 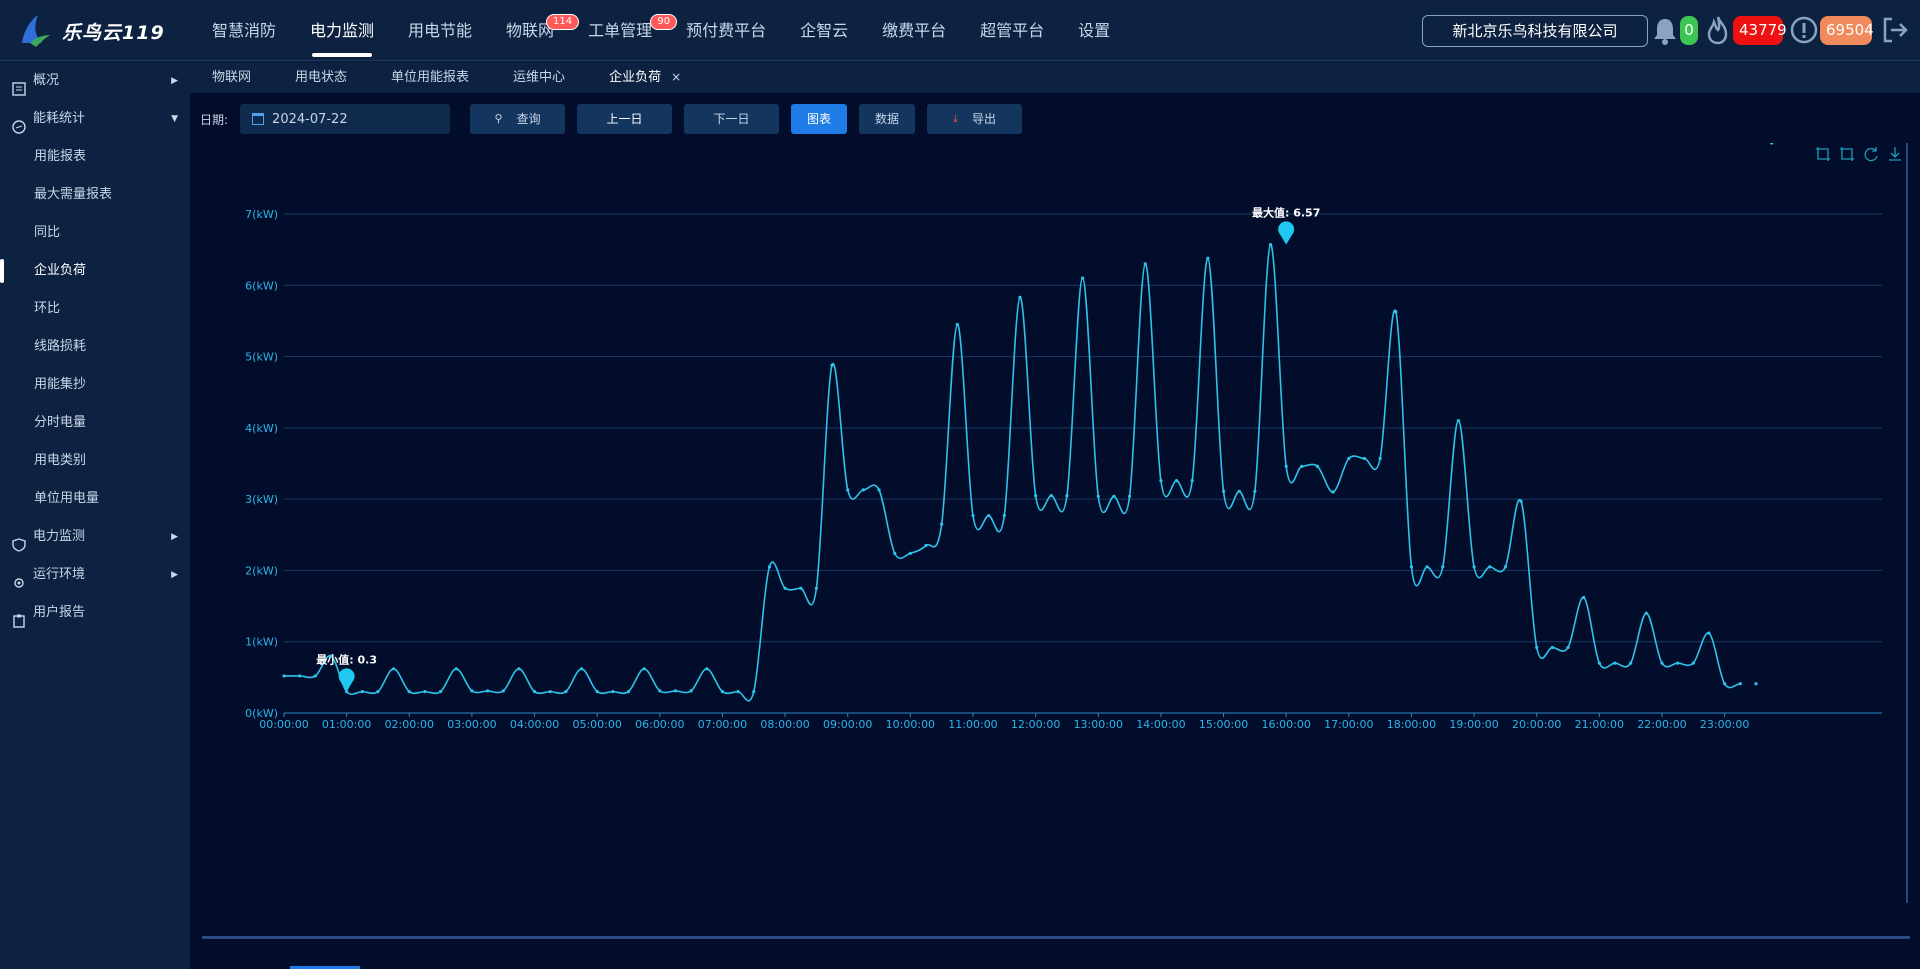 What do you see at coordinates (95, 347) in the screenshot?
I see `sidebar-sub-line-loss: 线路损耗` at bounding box center [95, 347].